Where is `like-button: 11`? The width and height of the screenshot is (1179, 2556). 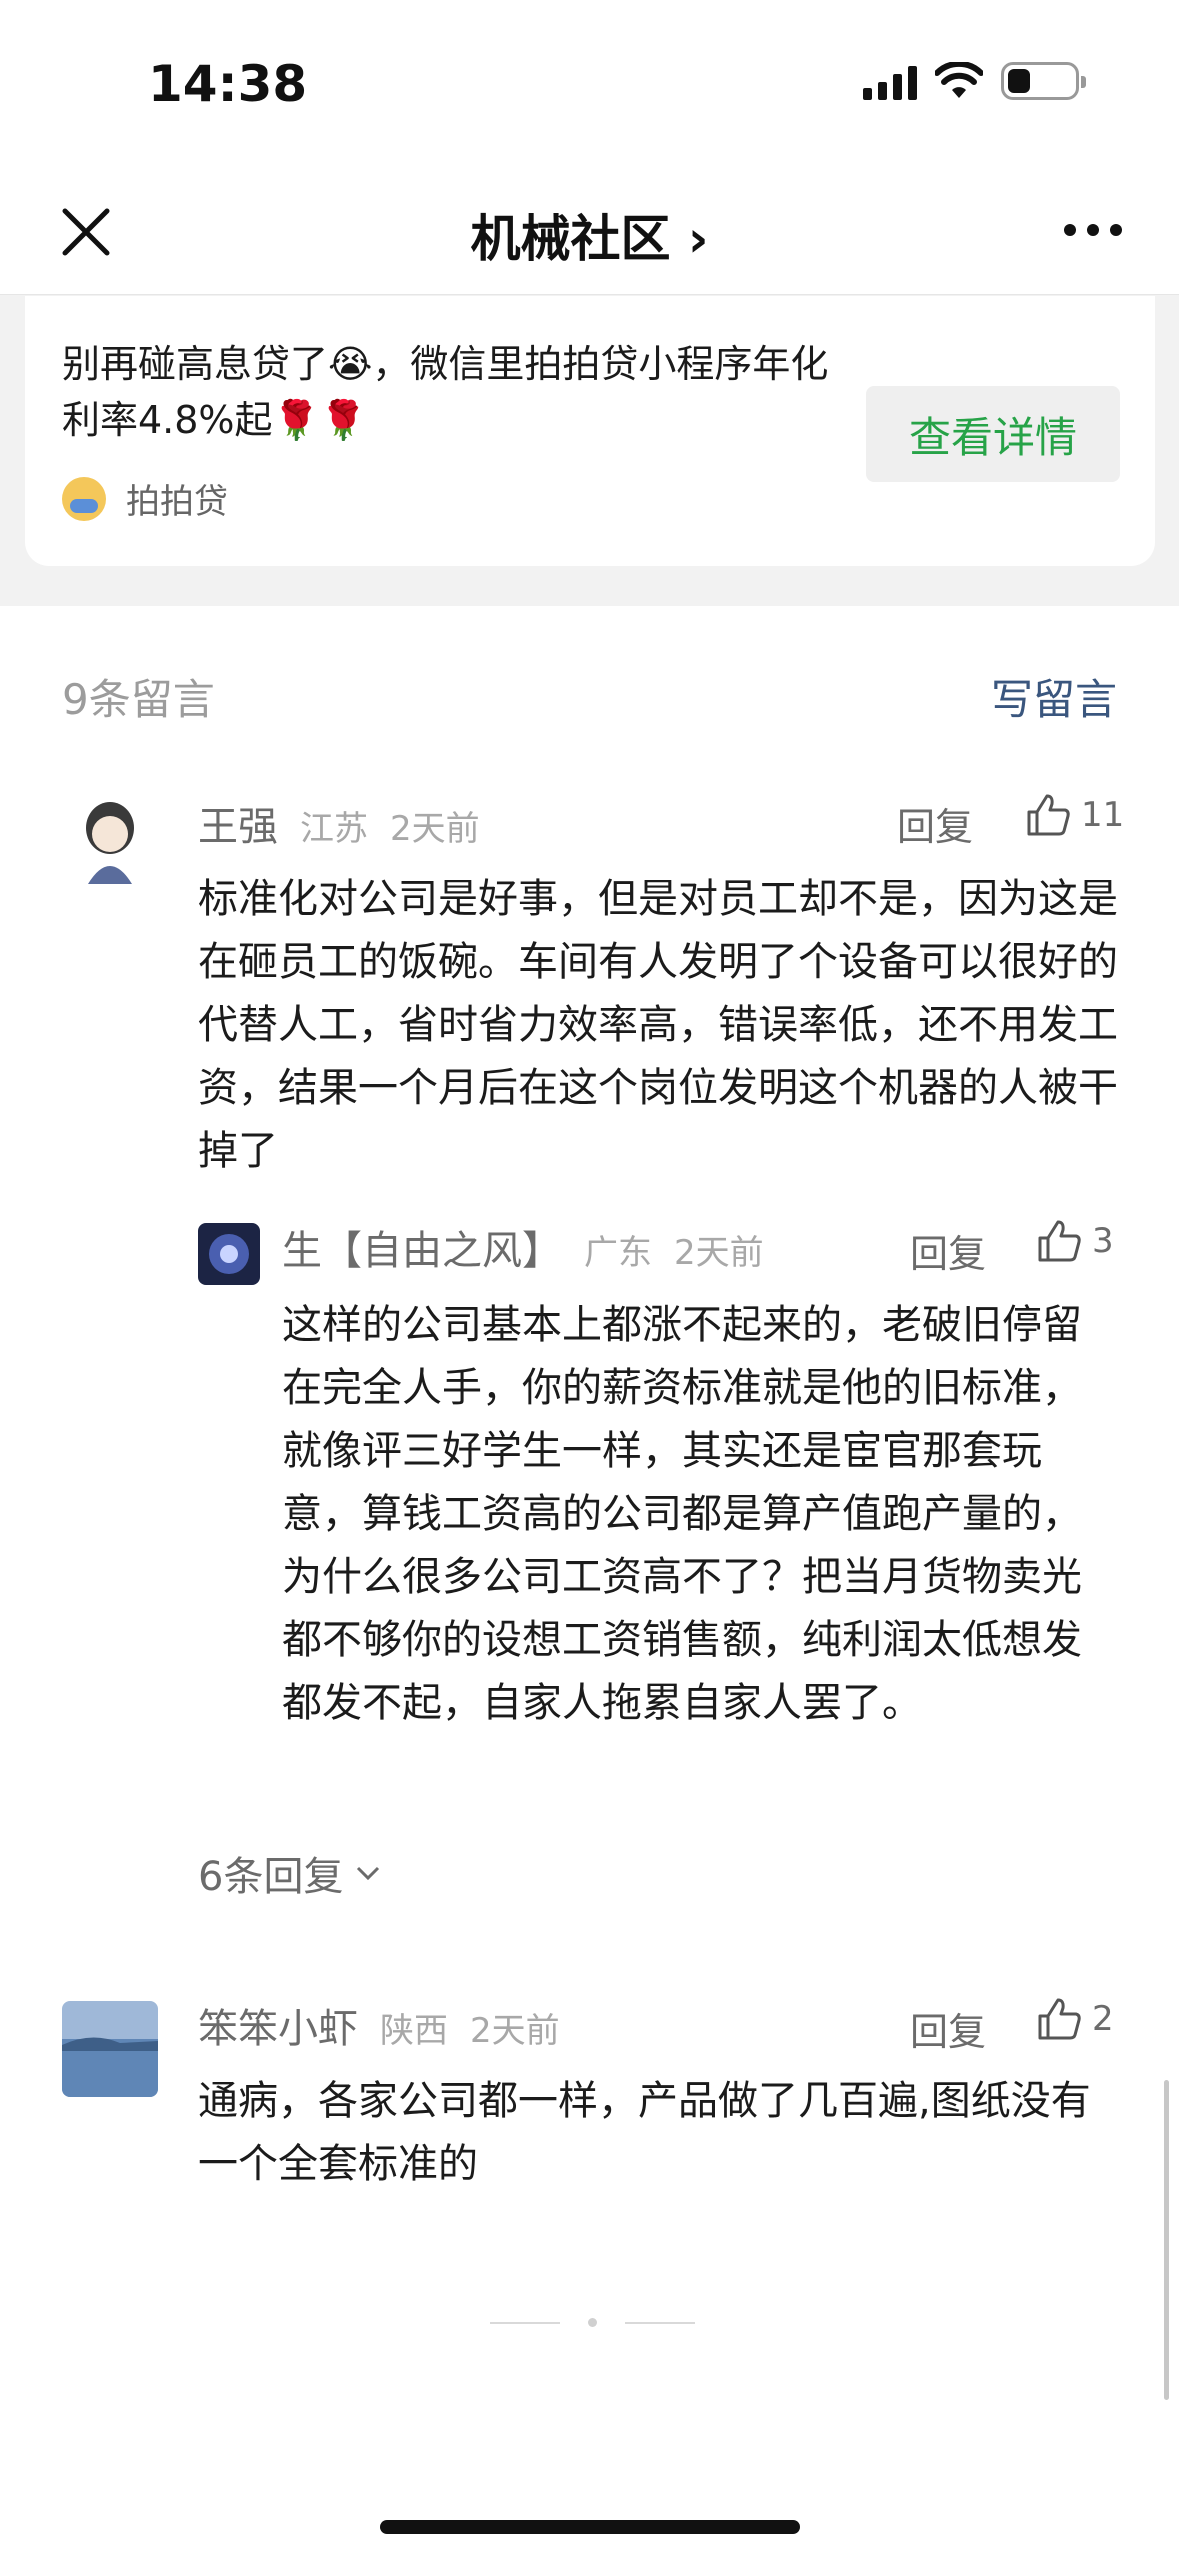 like-button: 11 is located at coordinates (1074, 815).